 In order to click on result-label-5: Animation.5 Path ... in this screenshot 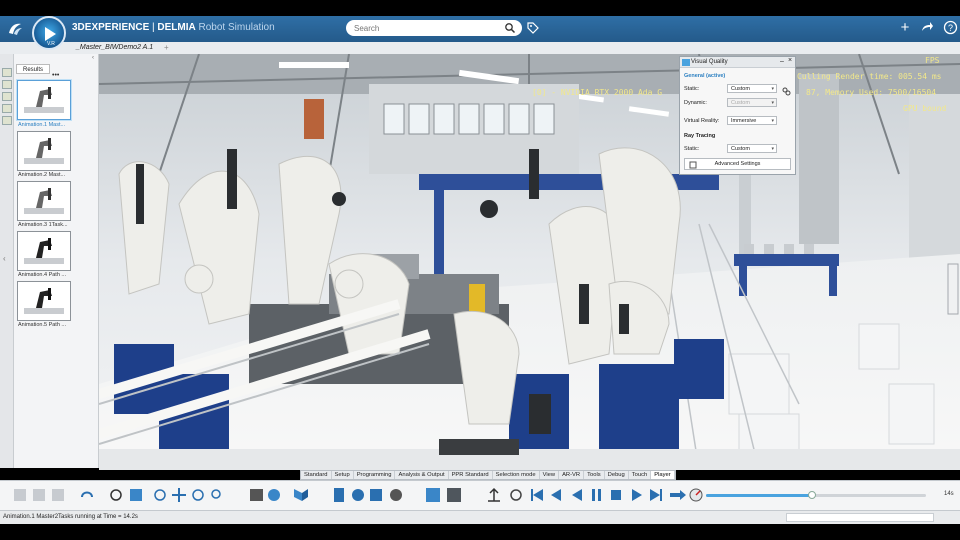, I will do `click(42, 325)`.